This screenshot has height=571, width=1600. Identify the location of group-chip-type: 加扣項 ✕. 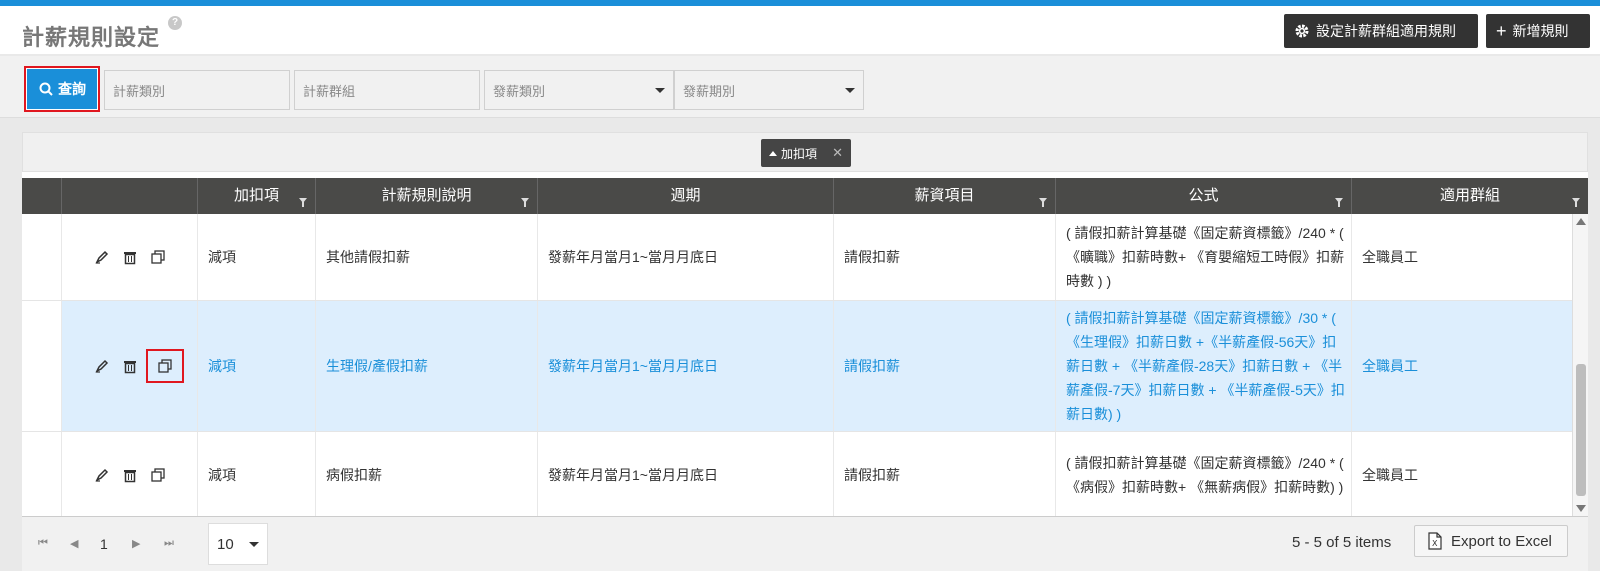
(806, 153).